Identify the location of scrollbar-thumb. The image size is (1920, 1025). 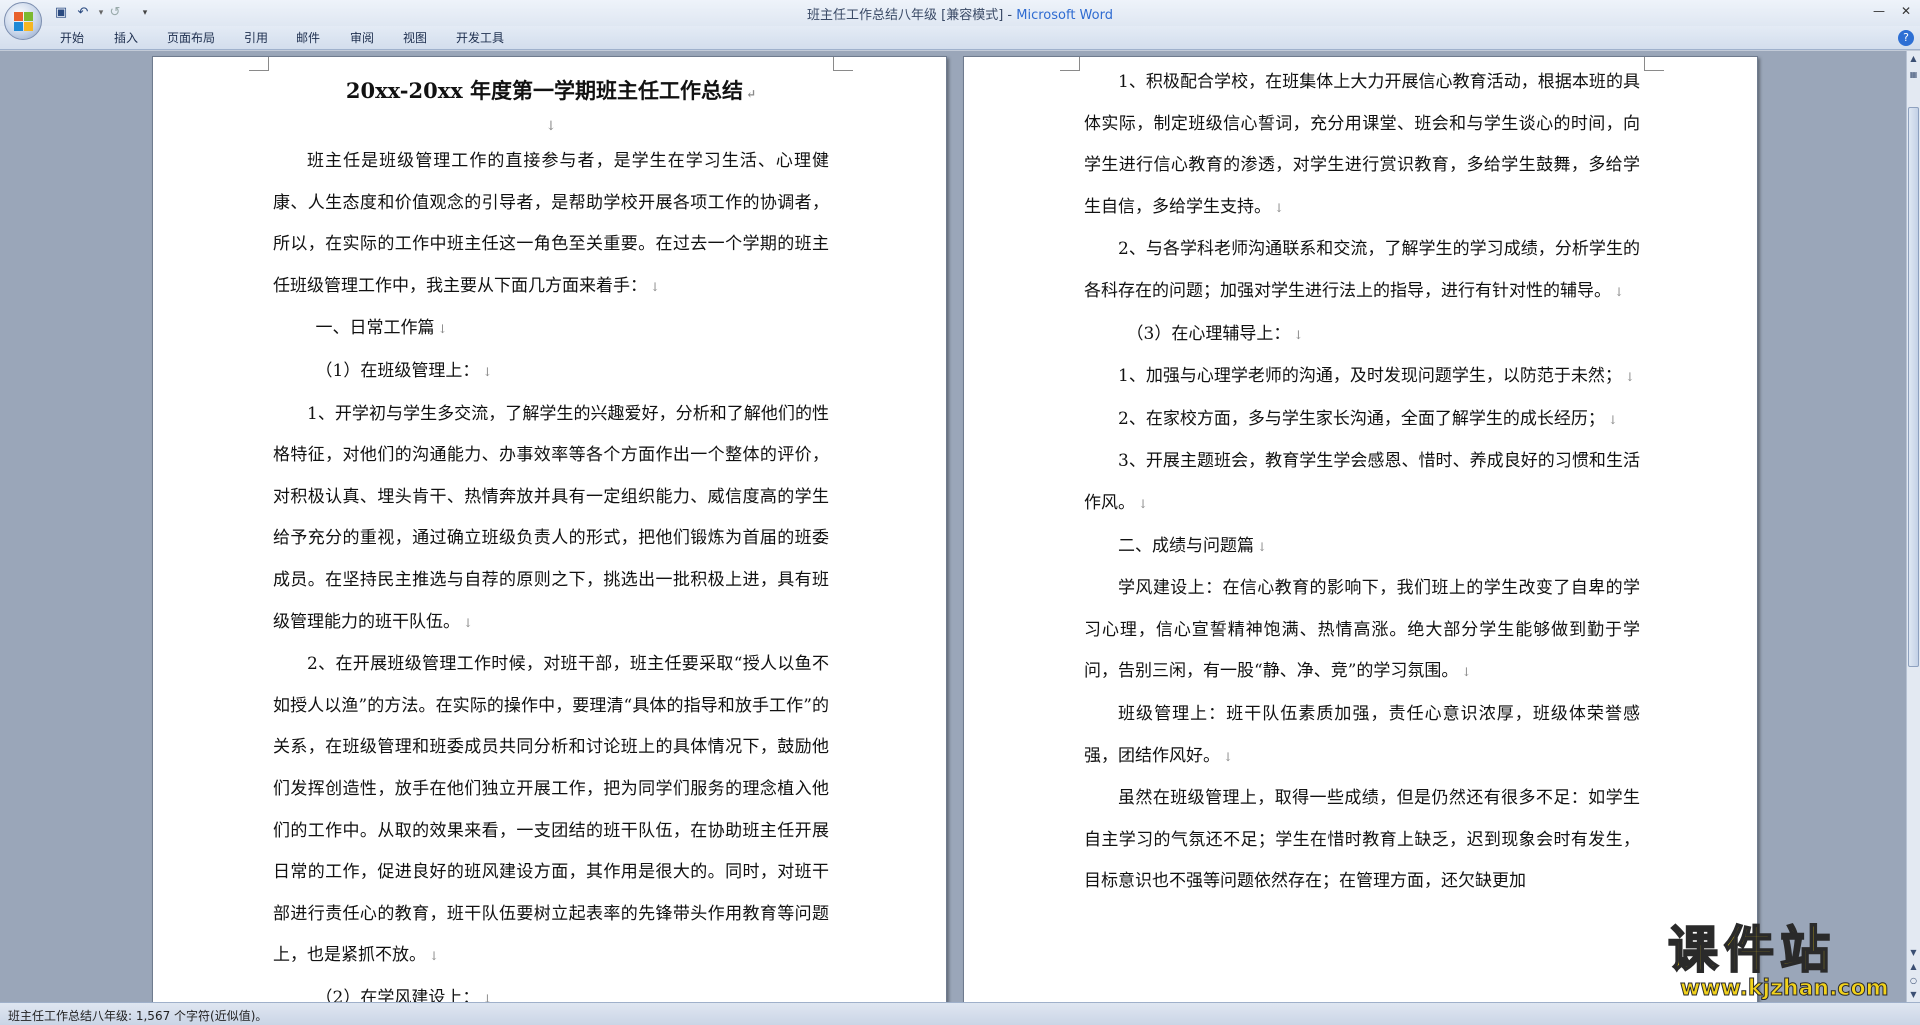
(1913, 387).